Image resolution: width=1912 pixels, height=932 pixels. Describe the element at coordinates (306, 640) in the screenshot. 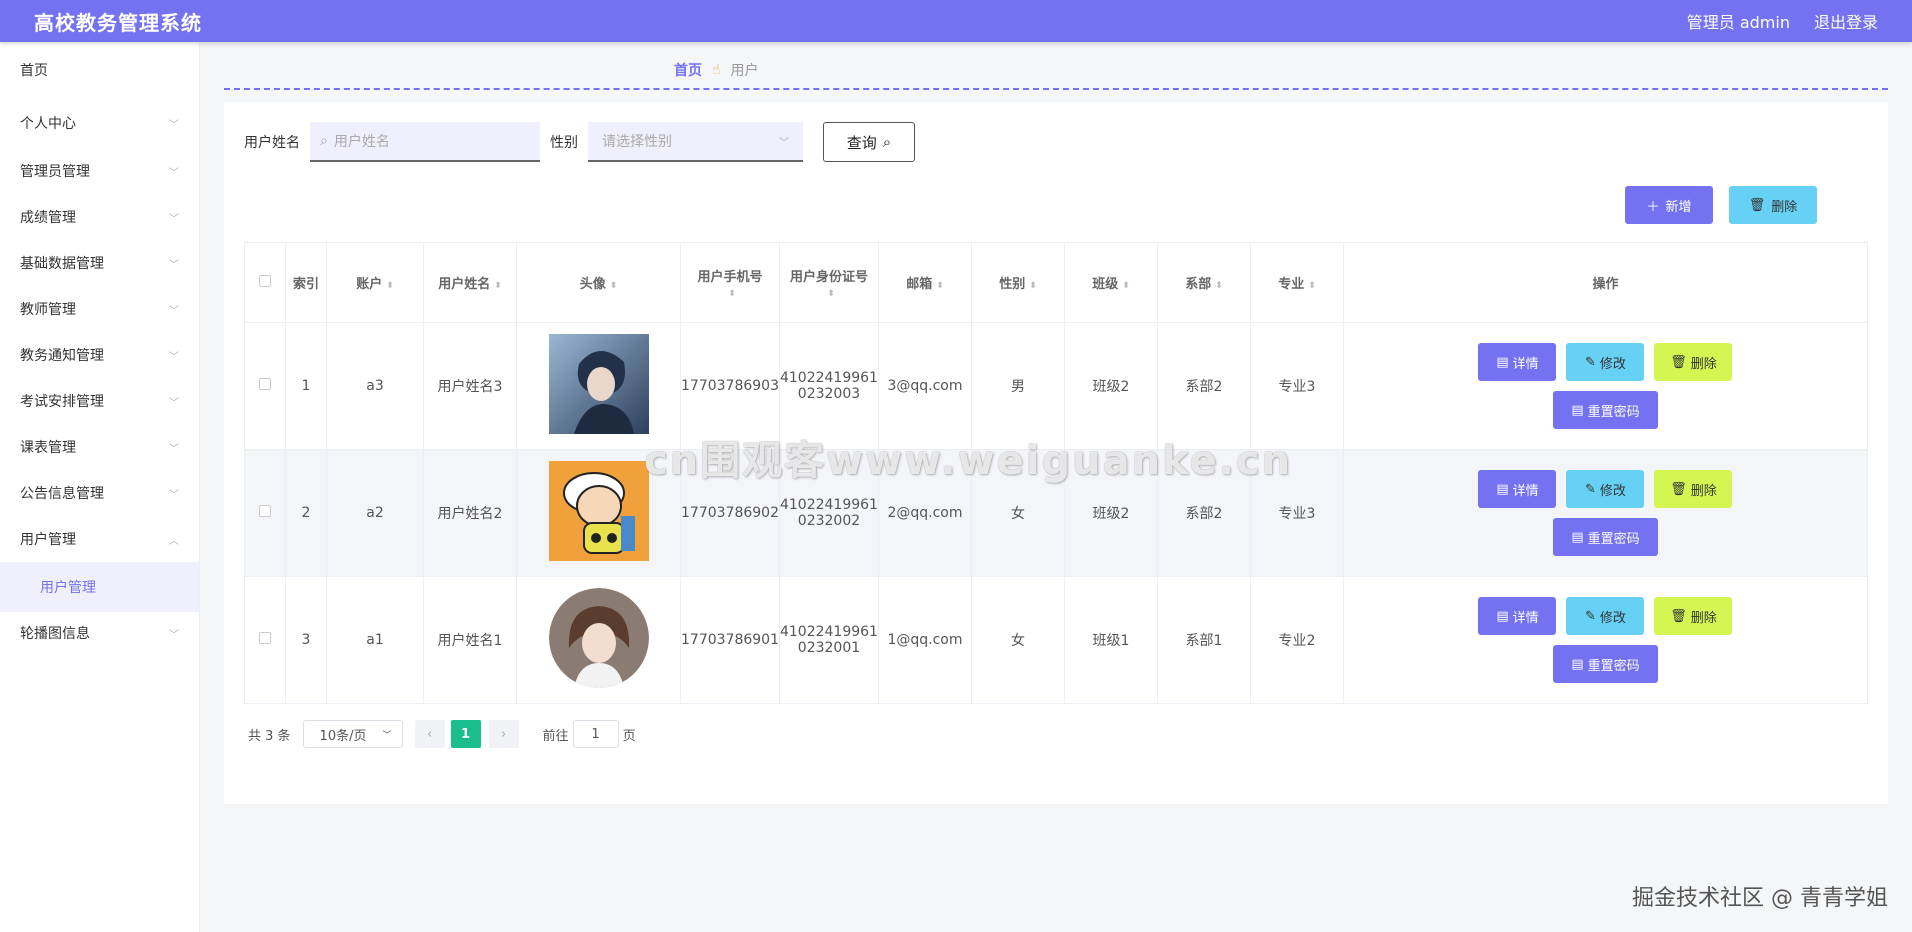

I see `cell-index: 3` at that location.